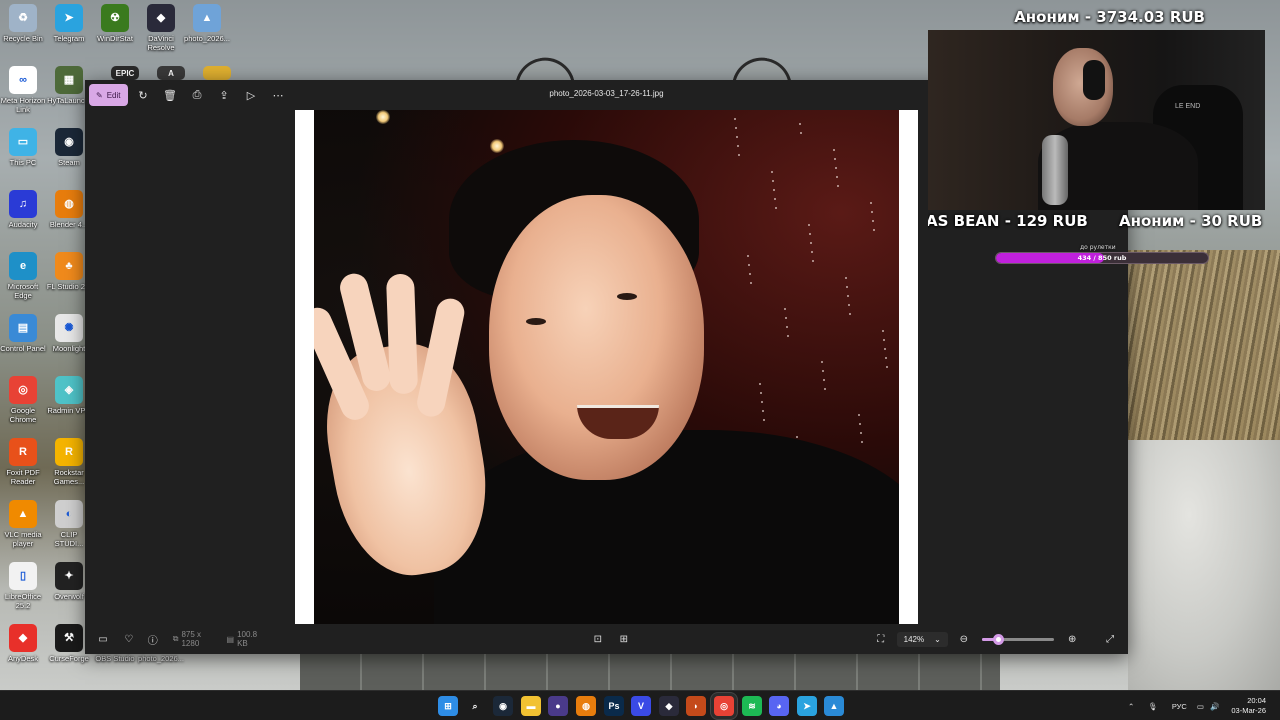 Image resolution: width=1280 pixels, height=720 pixels. What do you see at coordinates (23, 142) in the screenshot?
I see `this-pc-icon: ▭` at bounding box center [23, 142].